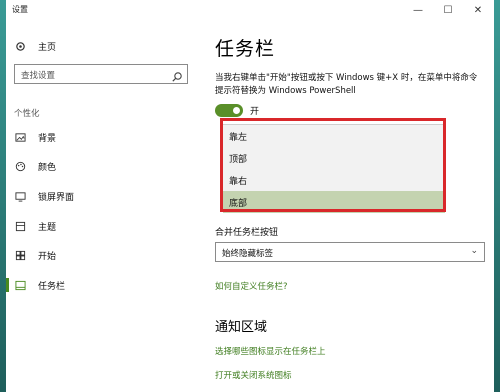  Describe the element at coordinates (20, 137) in the screenshot. I see `image-icon` at that location.